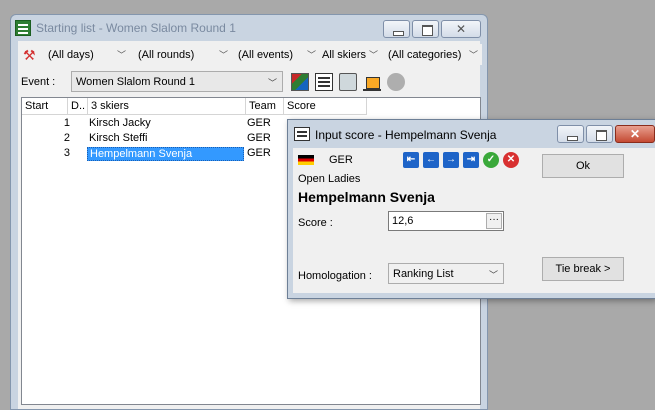 Image resolution: width=655 pixels, height=410 pixels. What do you see at coordinates (446, 221) in the screenshot?
I see `score-input: 12,6 ···` at bounding box center [446, 221].